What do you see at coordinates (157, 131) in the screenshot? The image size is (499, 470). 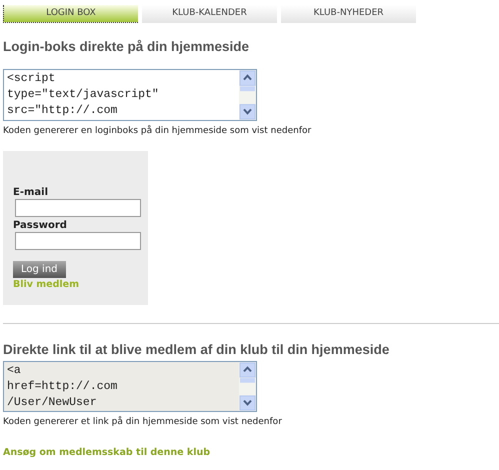 I see `caption: Koden genererer en loginboks på din hjemmeside som vist nedenfor` at bounding box center [157, 131].